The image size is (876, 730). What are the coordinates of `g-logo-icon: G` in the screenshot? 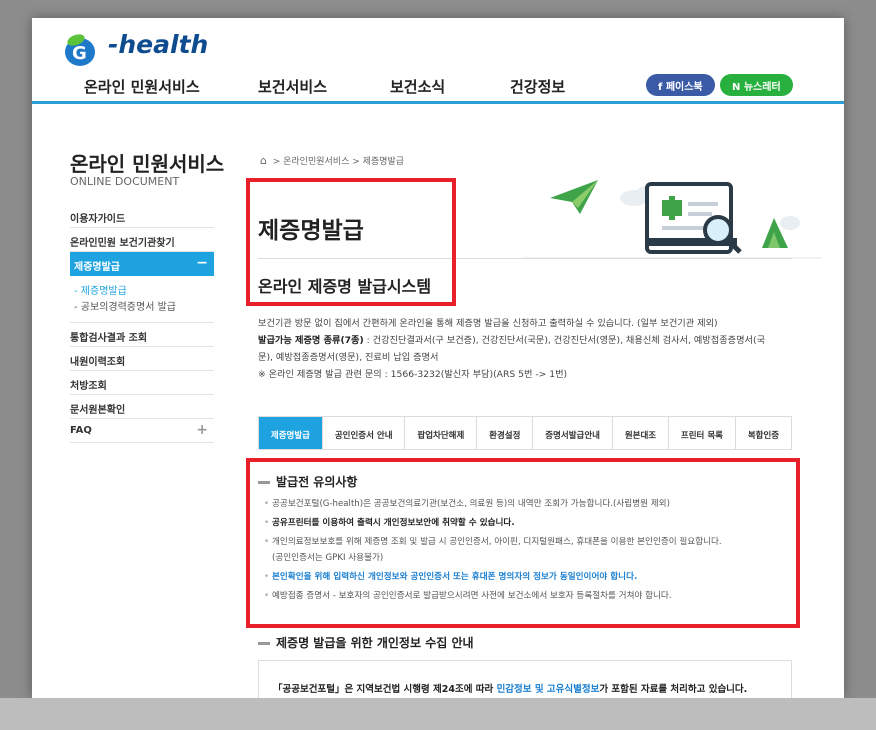 It's located at (80, 50).